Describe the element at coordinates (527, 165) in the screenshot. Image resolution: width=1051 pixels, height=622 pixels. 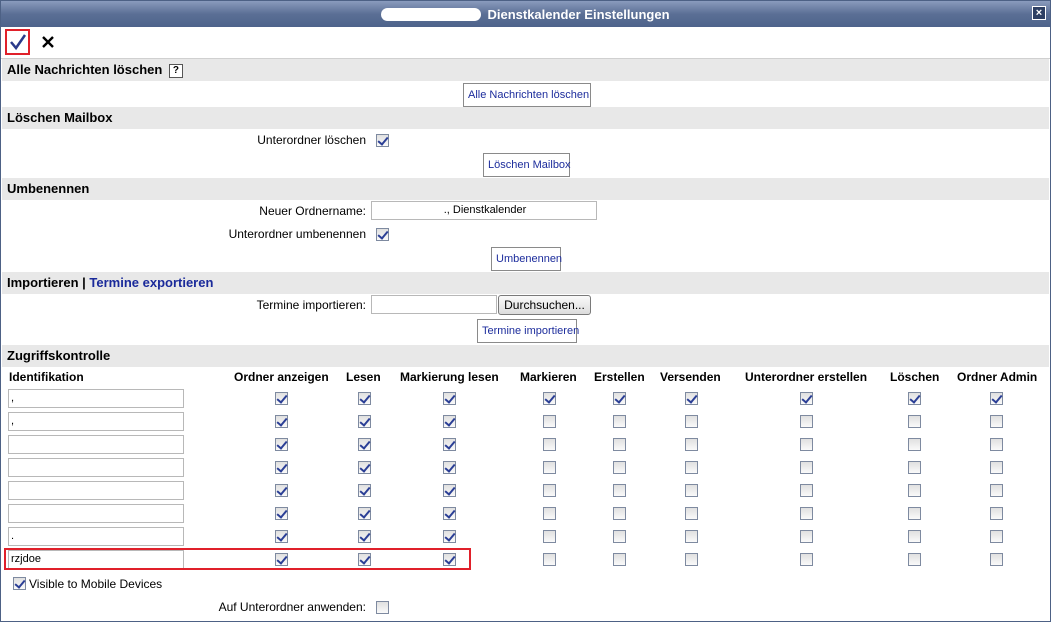
I see `delete-mailbox-button: Löschen Mailbox` at that location.